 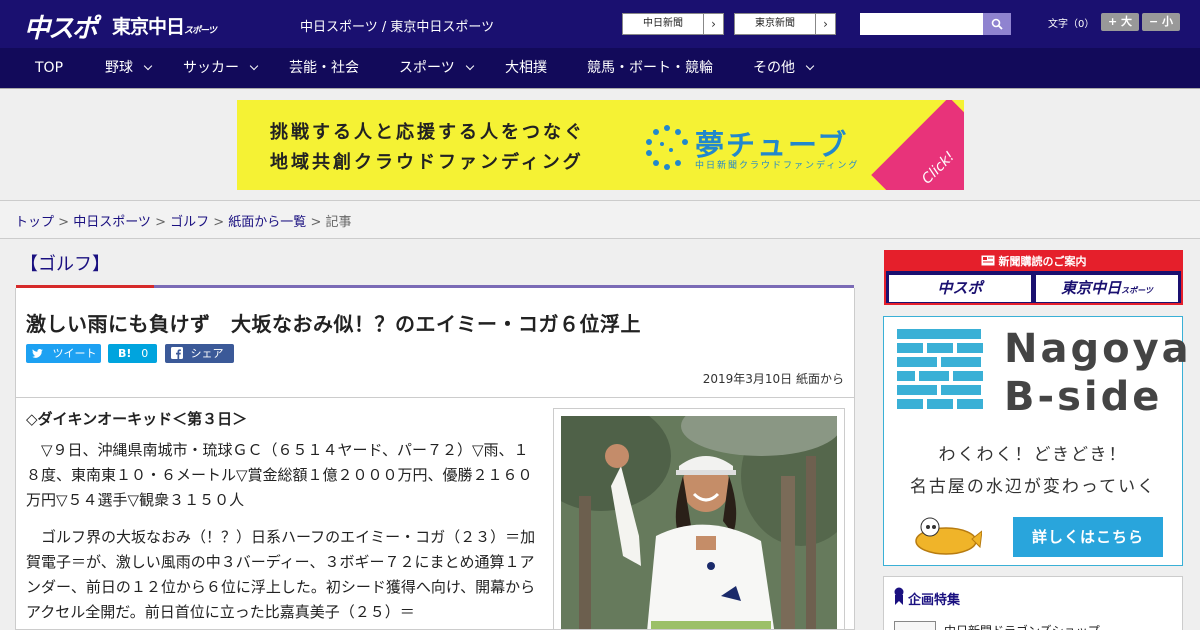 What do you see at coordinates (125, 353) in the screenshot?
I see `hatena-icon: B!` at bounding box center [125, 353].